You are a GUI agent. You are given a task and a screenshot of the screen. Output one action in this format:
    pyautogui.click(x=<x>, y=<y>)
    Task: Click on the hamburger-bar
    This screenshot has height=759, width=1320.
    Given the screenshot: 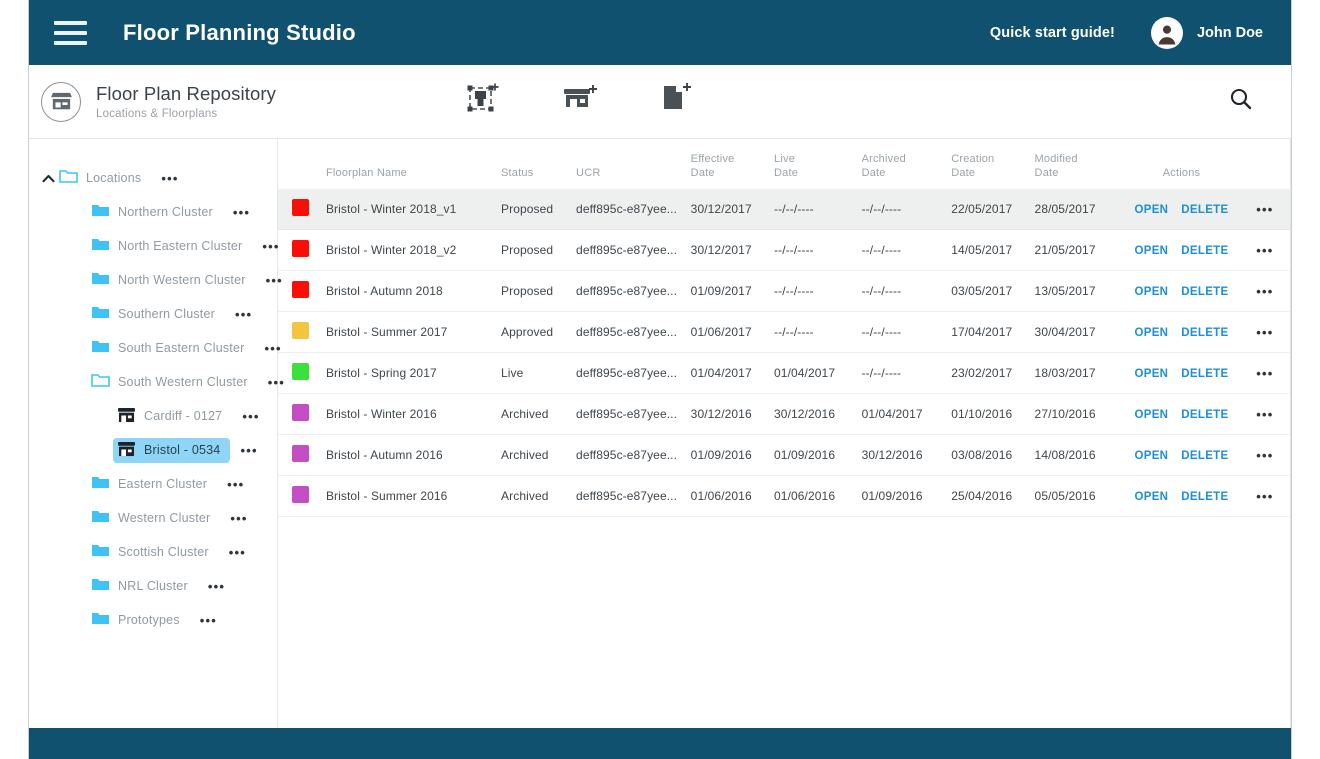 What is the action you would take?
    pyautogui.click(x=70, y=32)
    